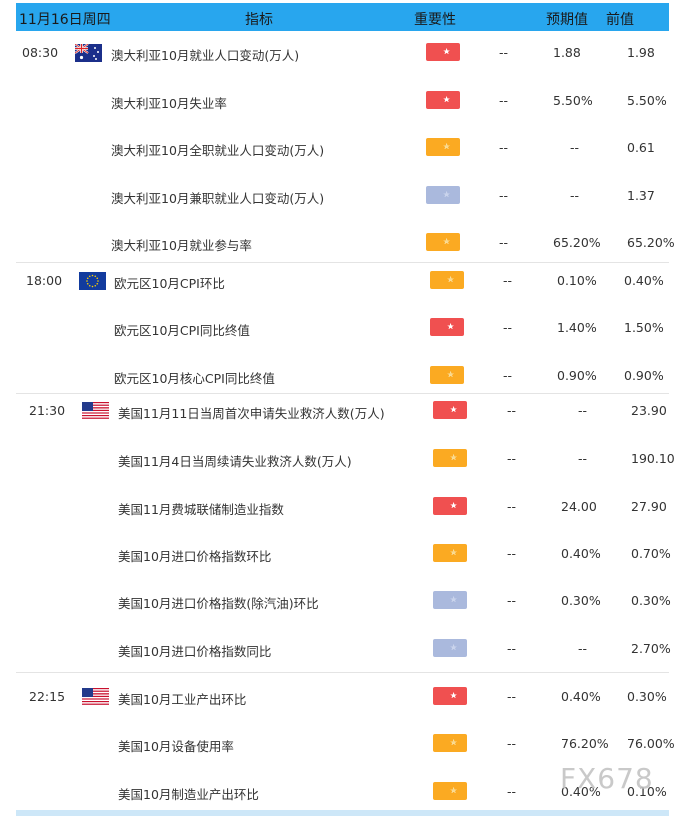 Image resolution: width=688 pixels, height=816 pixels. What do you see at coordinates (649, 506) in the screenshot?
I see `previous-value: 27.90` at bounding box center [649, 506].